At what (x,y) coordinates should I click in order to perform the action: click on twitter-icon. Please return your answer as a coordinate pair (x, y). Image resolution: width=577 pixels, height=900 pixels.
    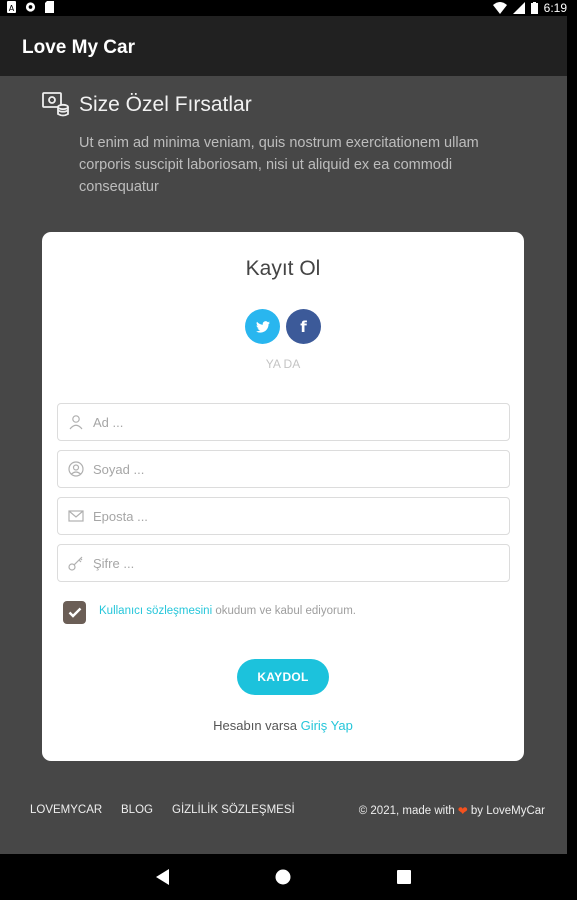
    Looking at the image, I should click on (262, 326).